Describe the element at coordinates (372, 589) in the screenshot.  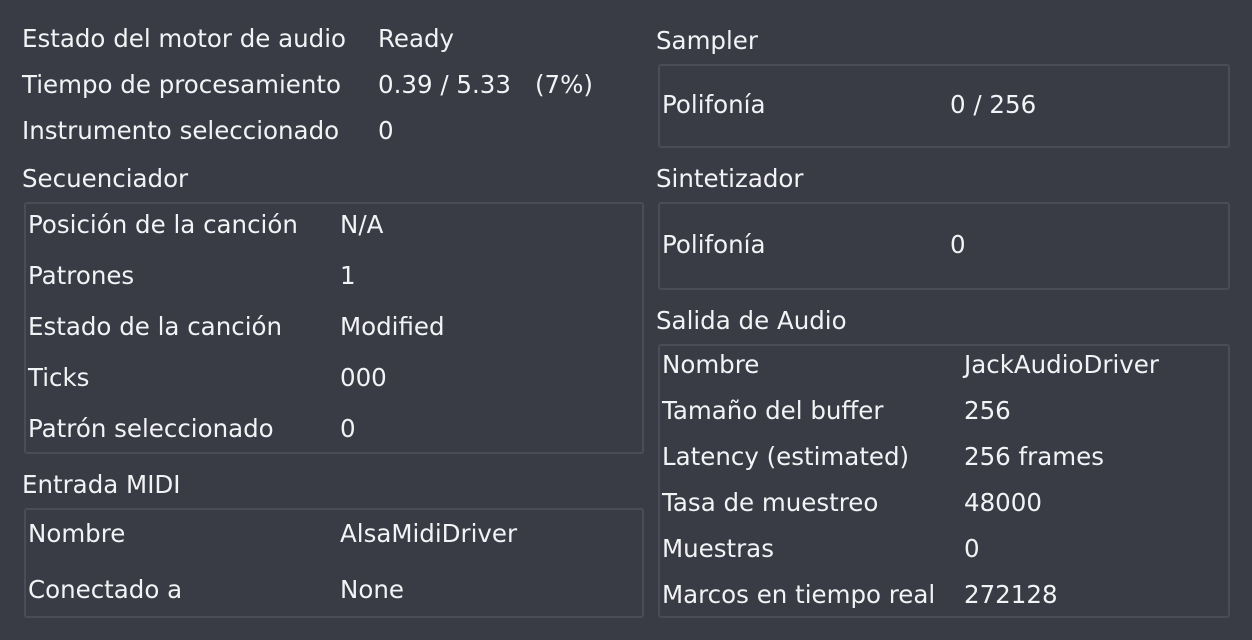
I see `midi-connected-value: None` at that location.